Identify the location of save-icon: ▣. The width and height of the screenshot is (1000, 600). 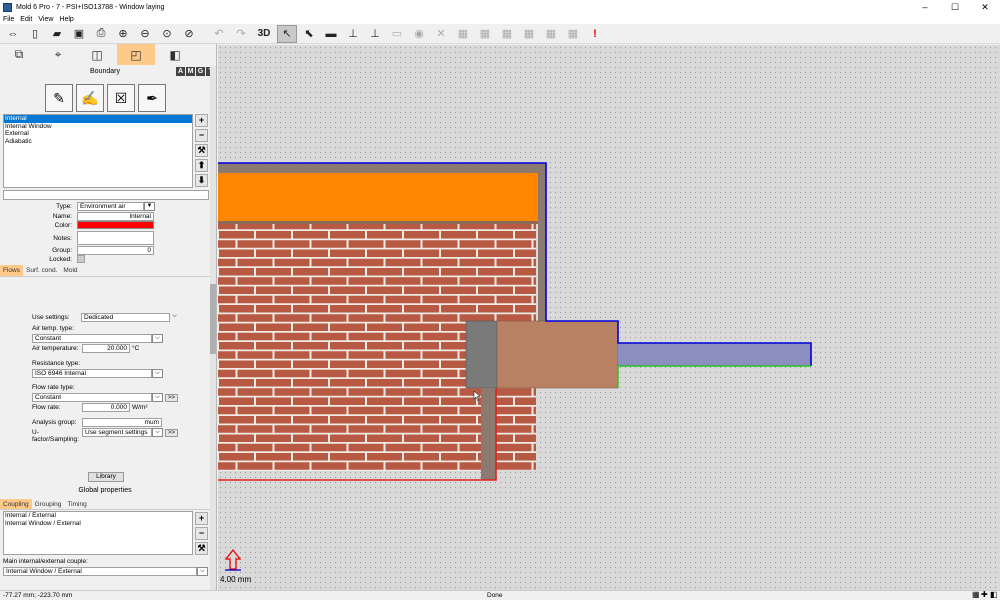
(79, 34).